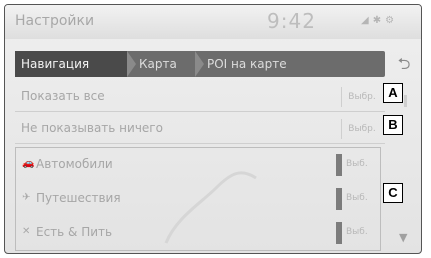 Image resolution: width=431 pixels, height=258 pixels. What do you see at coordinates (405, 101) in the screenshot?
I see `scroll-indicator` at bounding box center [405, 101].